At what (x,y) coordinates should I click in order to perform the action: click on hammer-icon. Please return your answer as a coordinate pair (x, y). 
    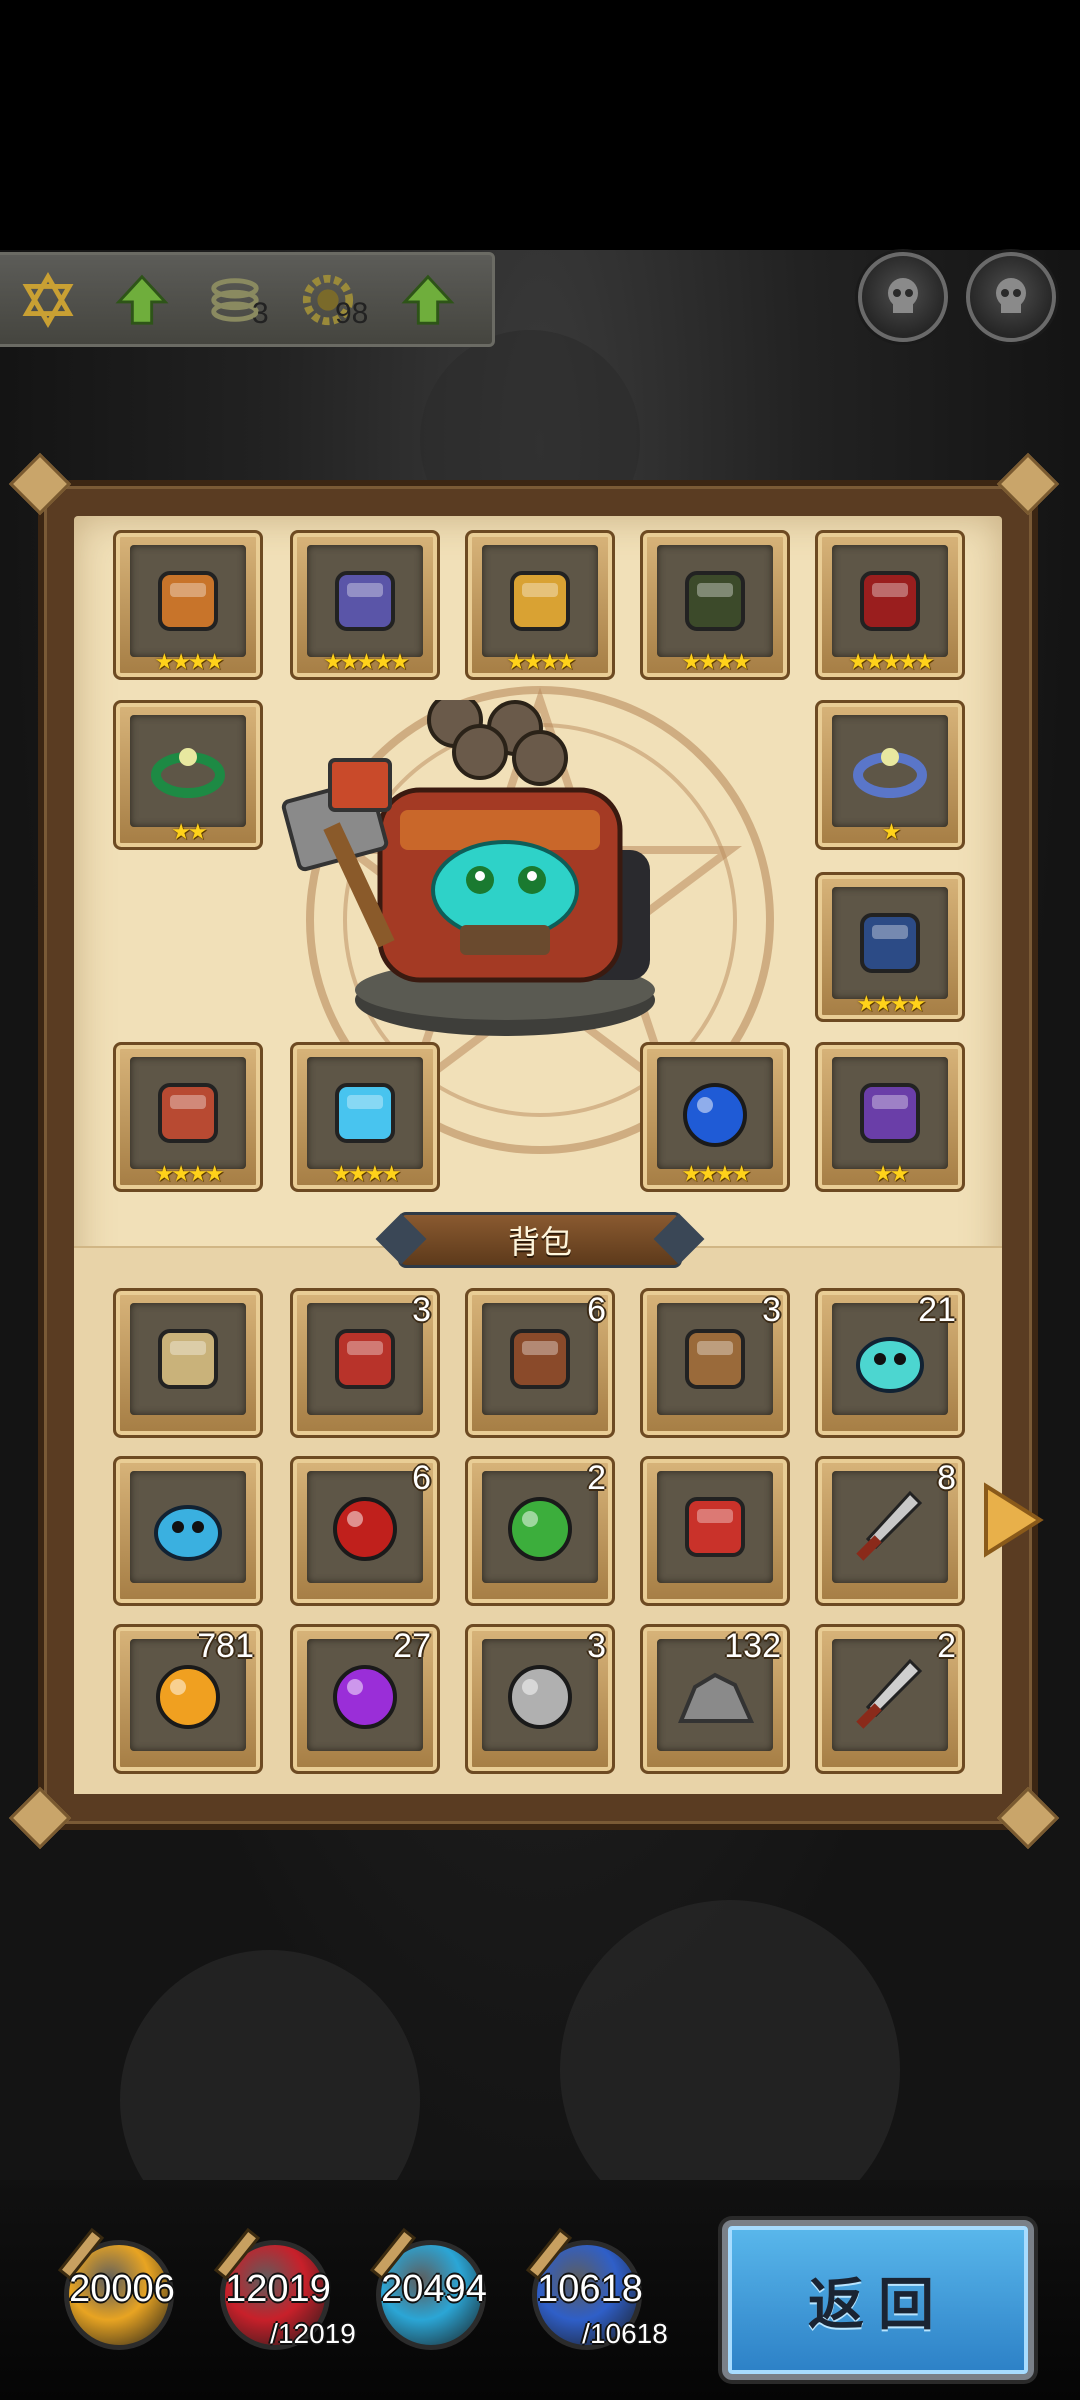
    Looking at the image, I should click on (188, 1113).